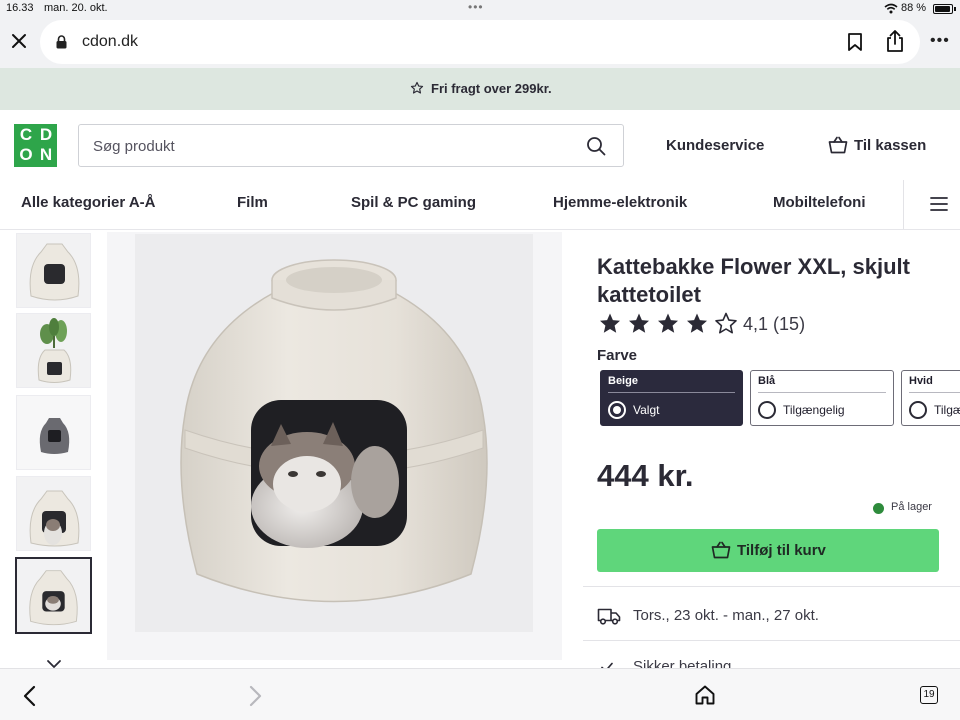 Image resolution: width=960 pixels, height=720 pixels. Describe the element at coordinates (890, 145) in the screenshot. I see `checkout-label: Til kassen` at that location.